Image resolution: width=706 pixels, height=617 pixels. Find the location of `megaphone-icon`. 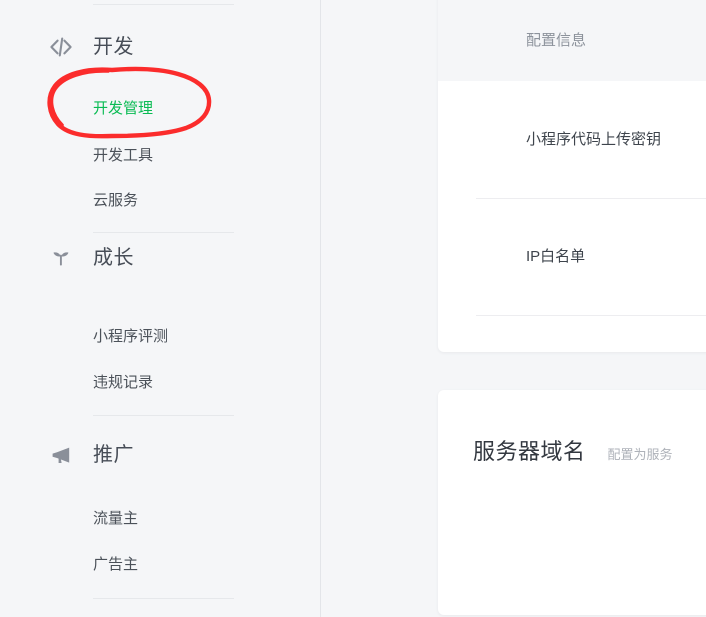

megaphone-icon is located at coordinates (61, 455).